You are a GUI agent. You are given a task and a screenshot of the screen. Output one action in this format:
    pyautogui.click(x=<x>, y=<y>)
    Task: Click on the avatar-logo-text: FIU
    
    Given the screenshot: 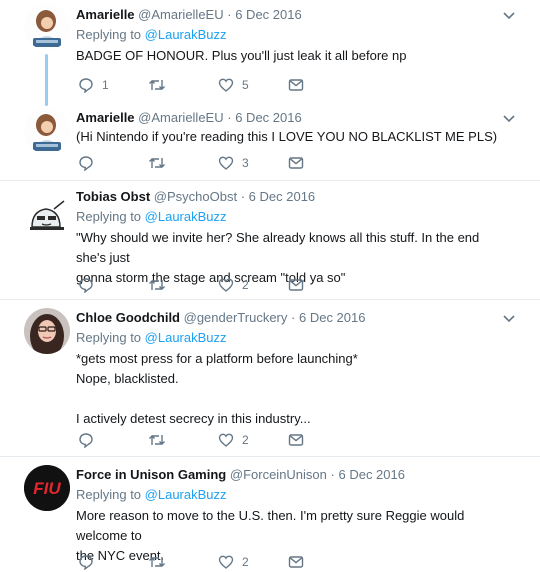 What is the action you would take?
    pyautogui.click(x=47, y=488)
    